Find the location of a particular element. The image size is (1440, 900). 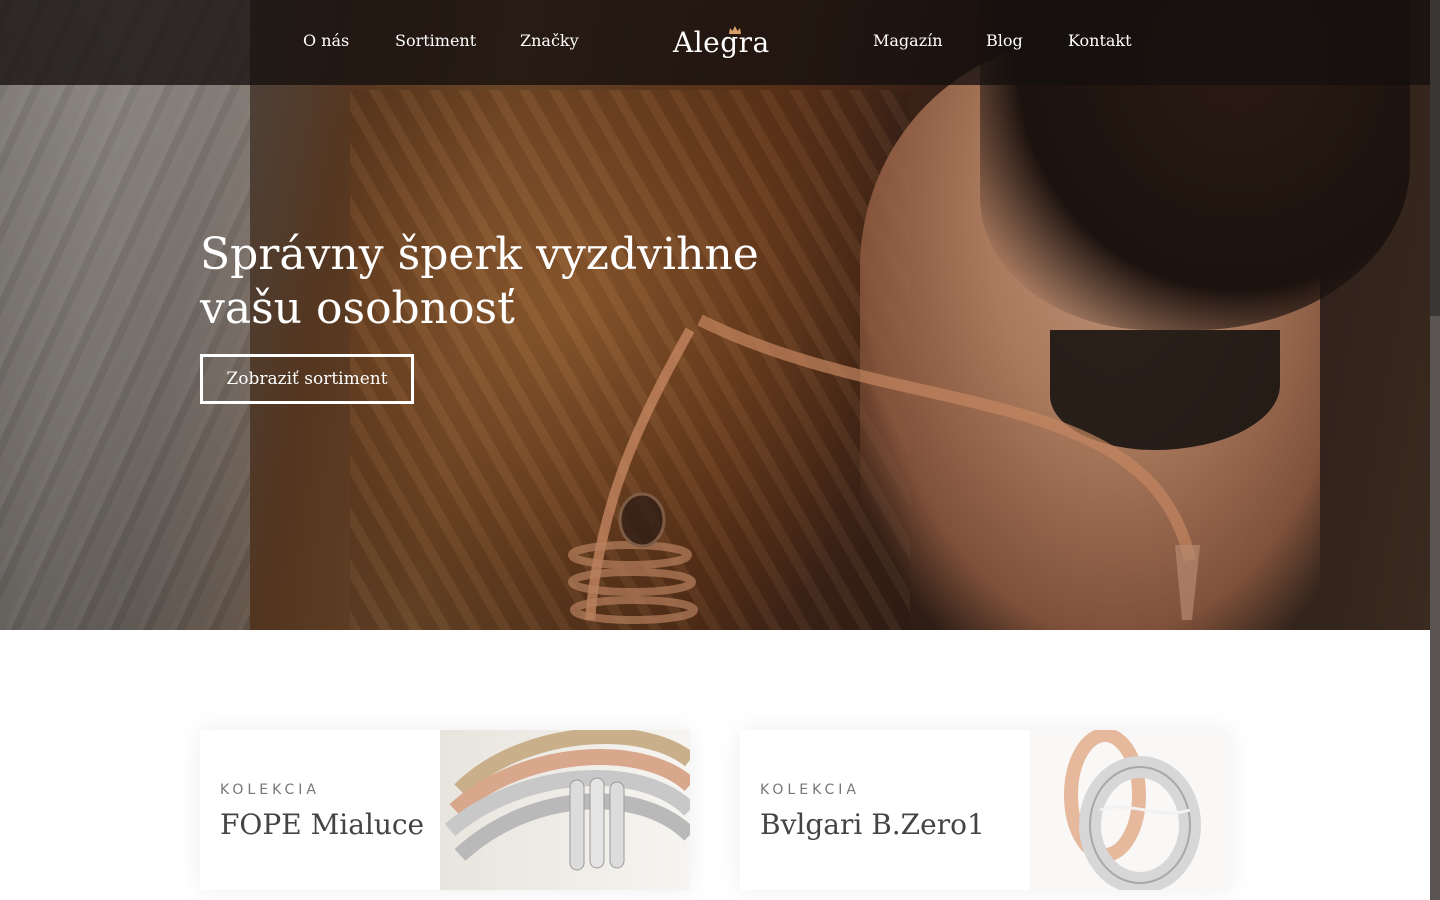

nav-link-o-nas: O nás is located at coordinates (326, 40).